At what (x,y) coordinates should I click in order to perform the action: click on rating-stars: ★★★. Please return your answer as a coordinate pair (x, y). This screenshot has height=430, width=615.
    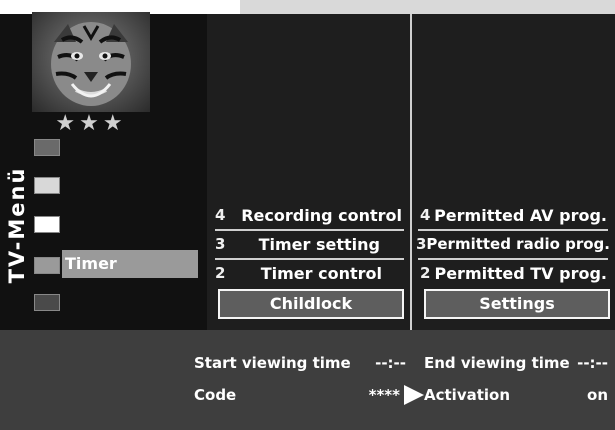
    Looking at the image, I should click on (91, 123).